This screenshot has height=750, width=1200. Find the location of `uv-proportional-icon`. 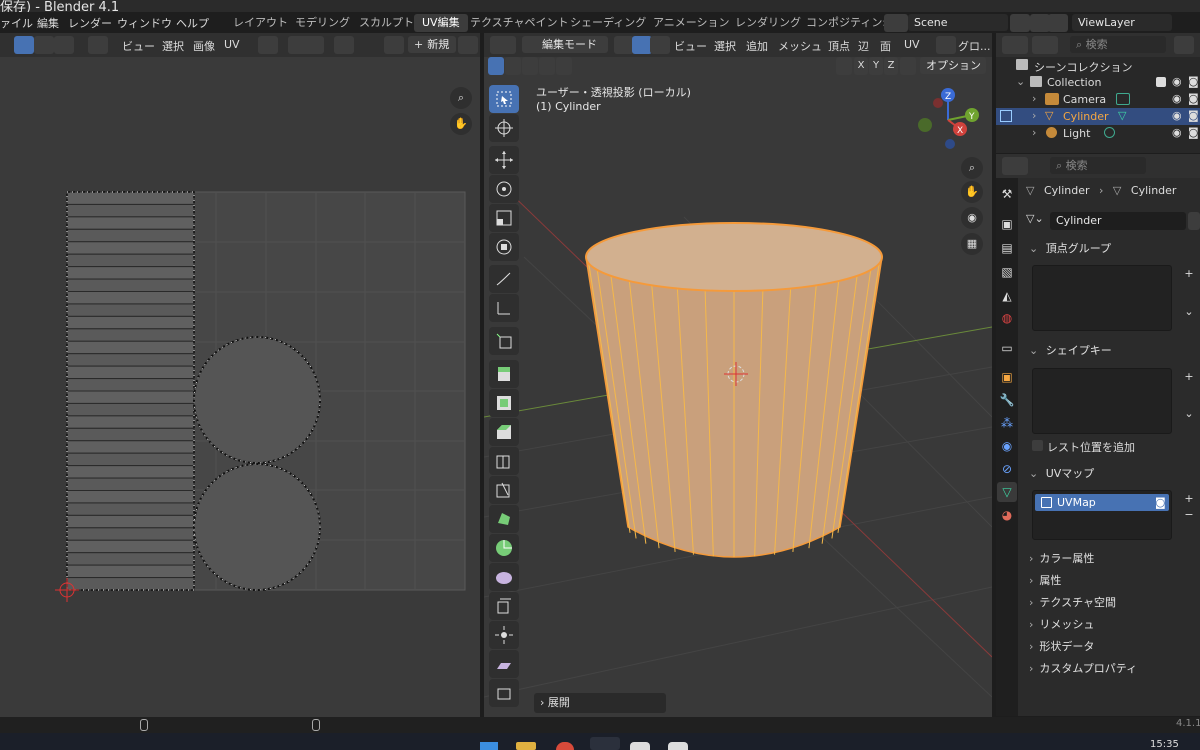

uv-proportional-icon is located at coordinates (344, 45).